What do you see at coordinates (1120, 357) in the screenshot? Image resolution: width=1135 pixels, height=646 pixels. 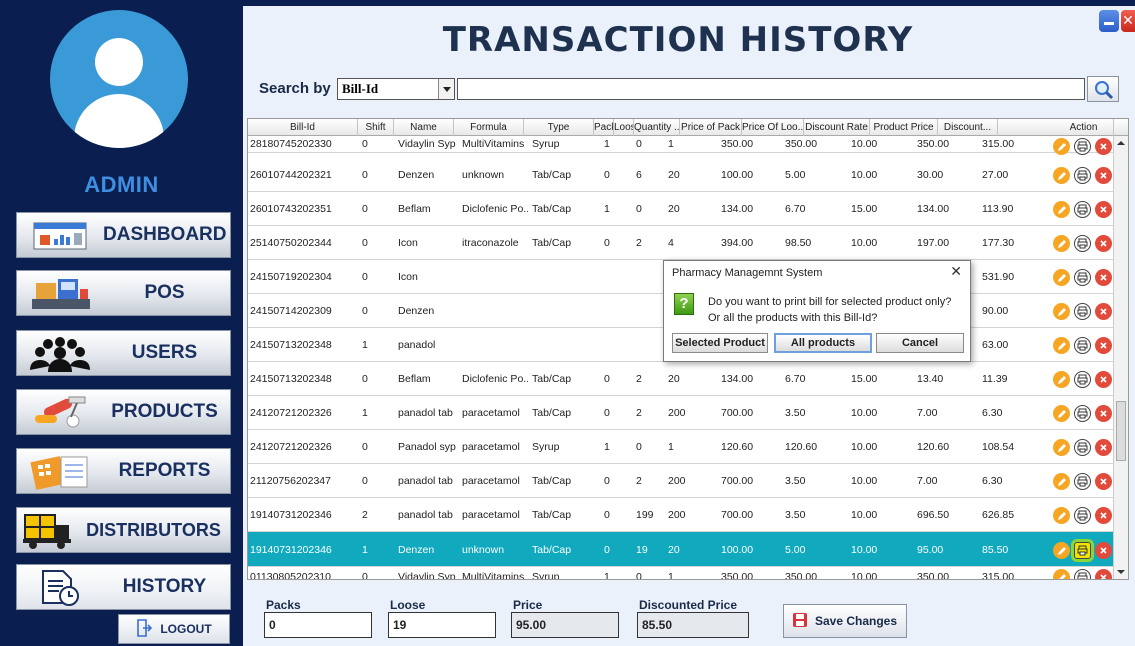 I see `vertical-scrollbar` at bounding box center [1120, 357].